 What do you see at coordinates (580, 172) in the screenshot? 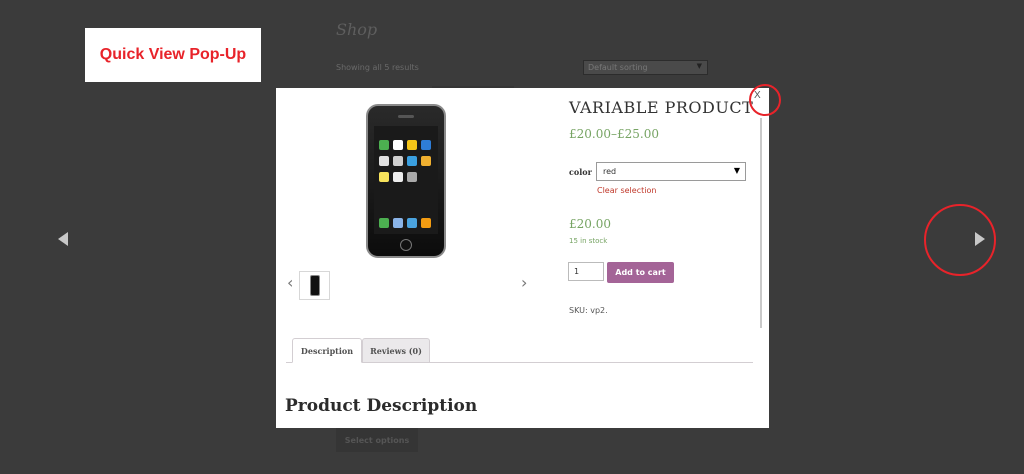
I see `color-label: color` at bounding box center [580, 172].